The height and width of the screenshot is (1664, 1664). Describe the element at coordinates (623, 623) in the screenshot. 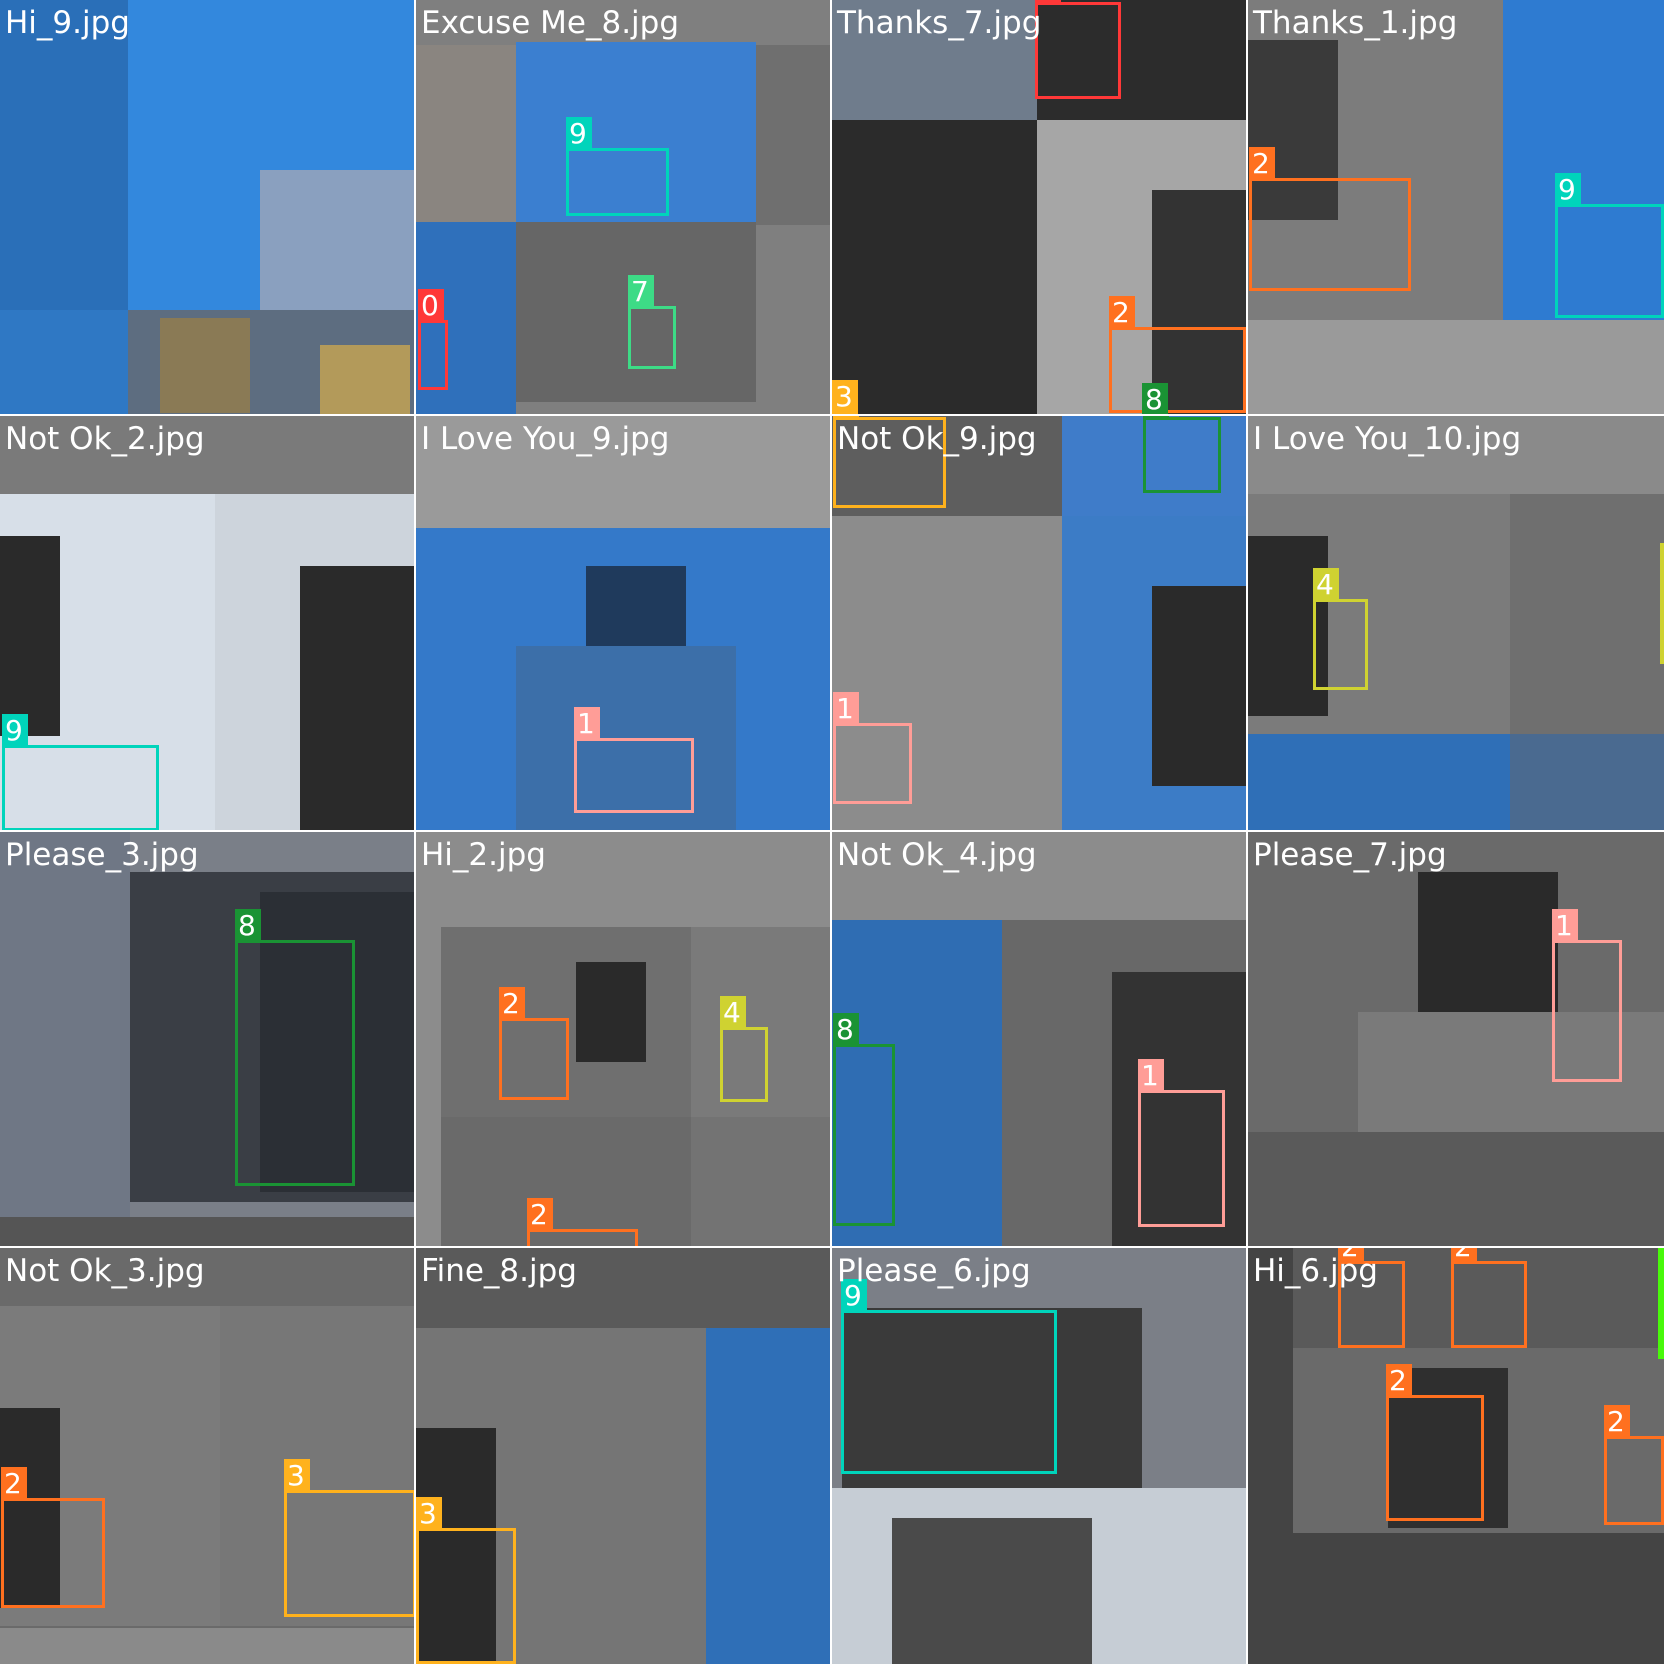

I see `mosaic-tile: I Love You_9.jpg 1` at that location.